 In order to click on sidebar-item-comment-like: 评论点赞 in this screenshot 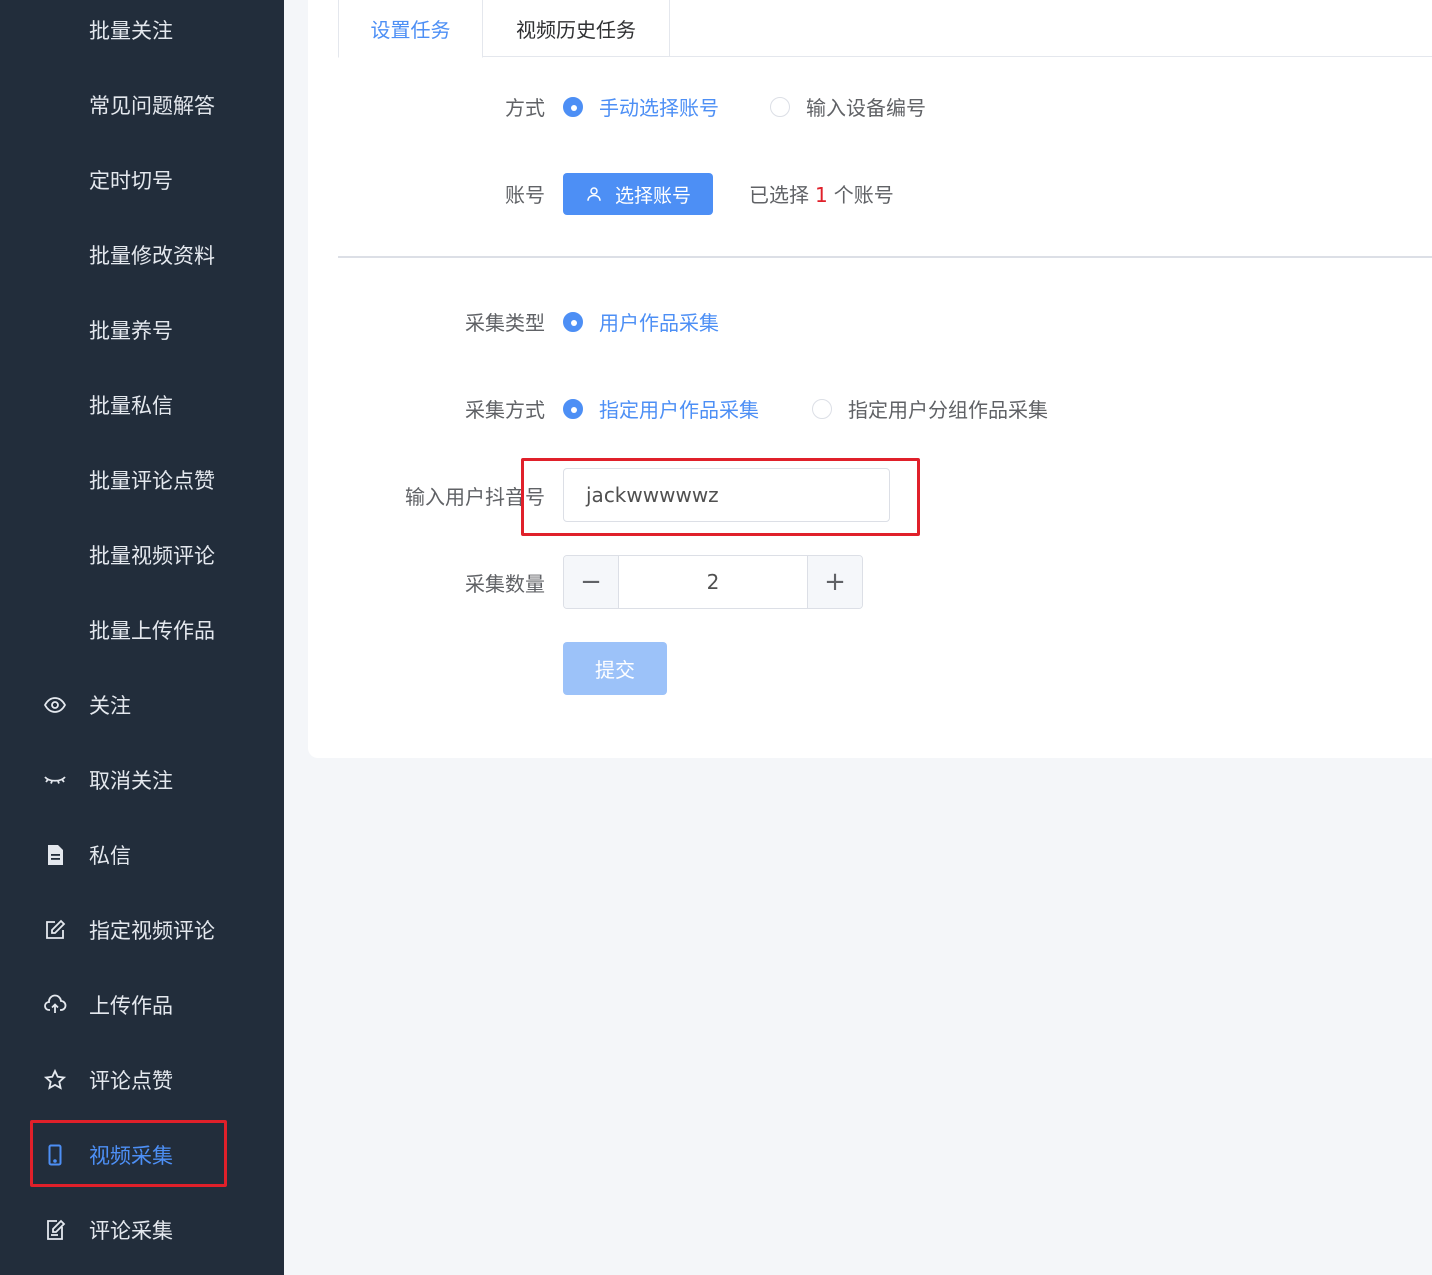, I will do `click(142, 1079)`.